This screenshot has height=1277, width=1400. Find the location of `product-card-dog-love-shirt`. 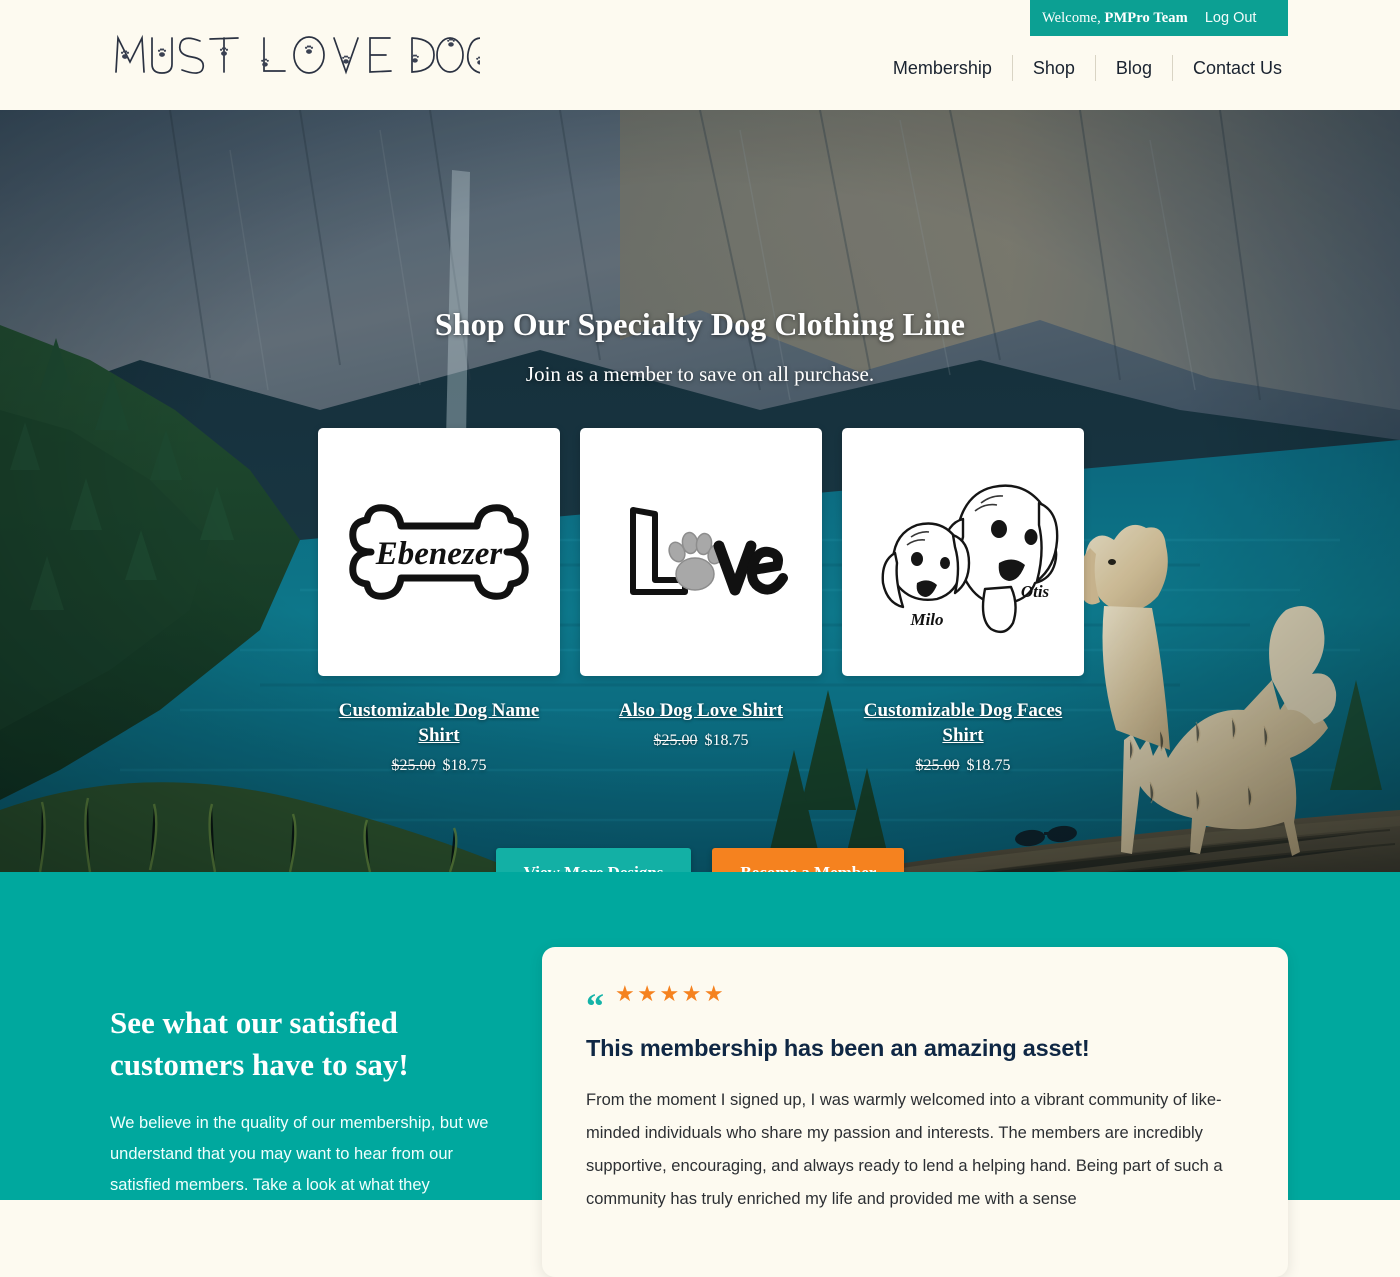

product-card-dog-love-shirt is located at coordinates (701, 552).